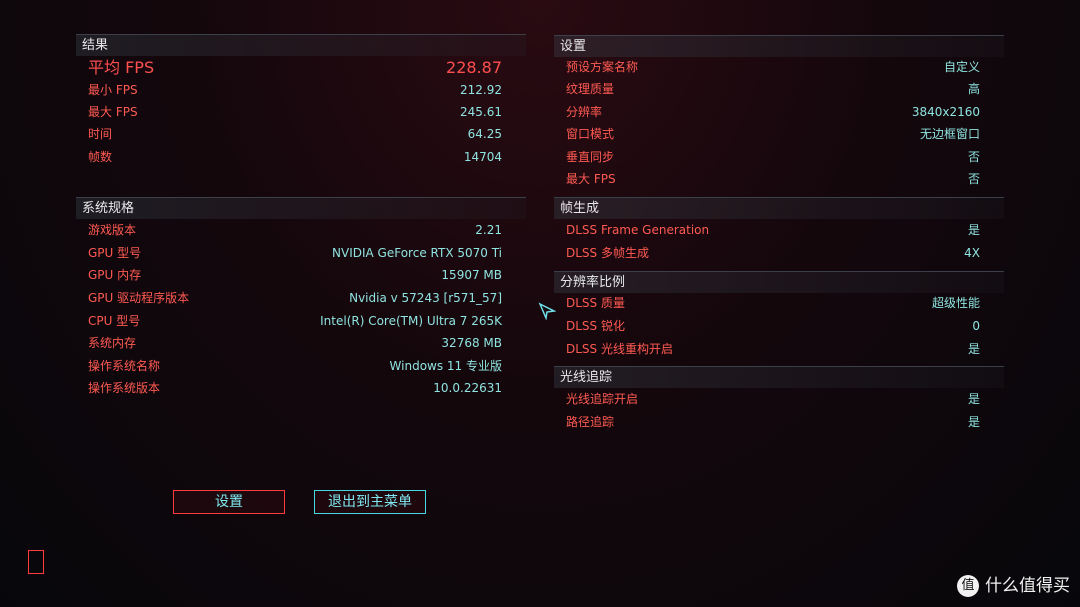 This screenshot has height=607, width=1080. What do you see at coordinates (295, 275) in the screenshot?
I see `system-row: GPU 内存 15907 MB` at bounding box center [295, 275].